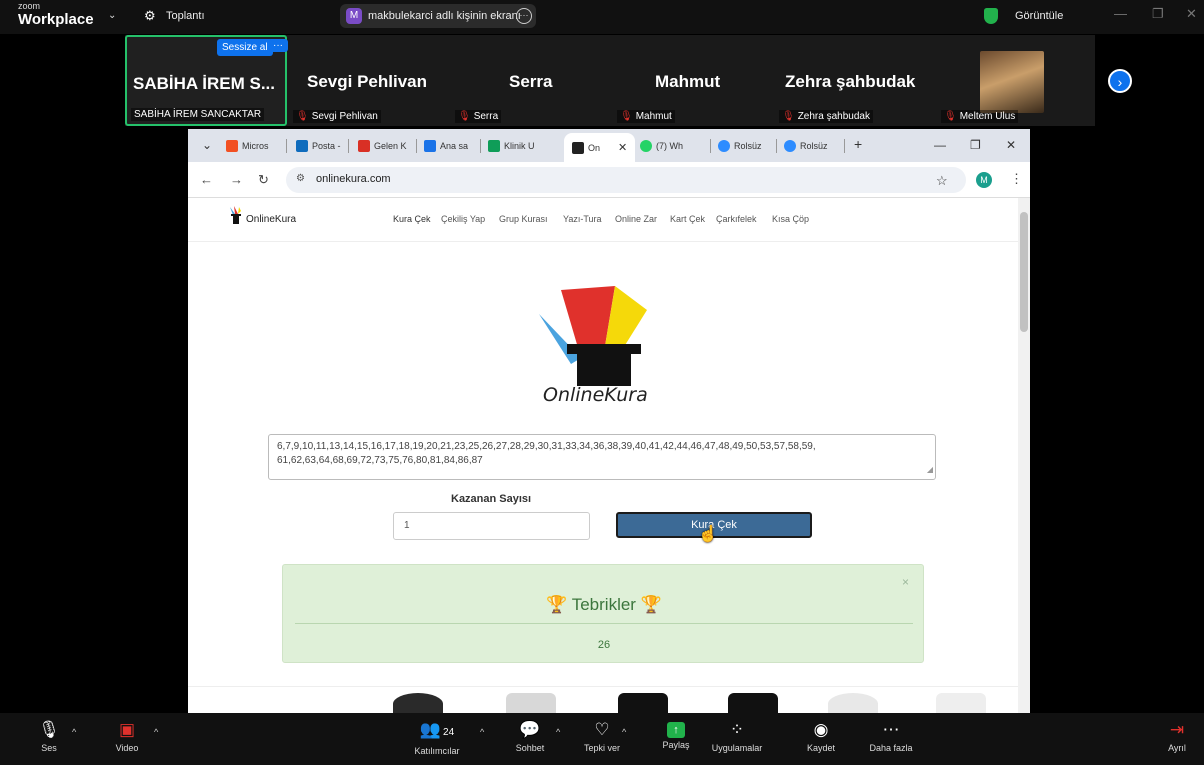 The width and height of the screenshot is (1204, 765). I want to click on react-options-caret: ^, so click(624, 732).